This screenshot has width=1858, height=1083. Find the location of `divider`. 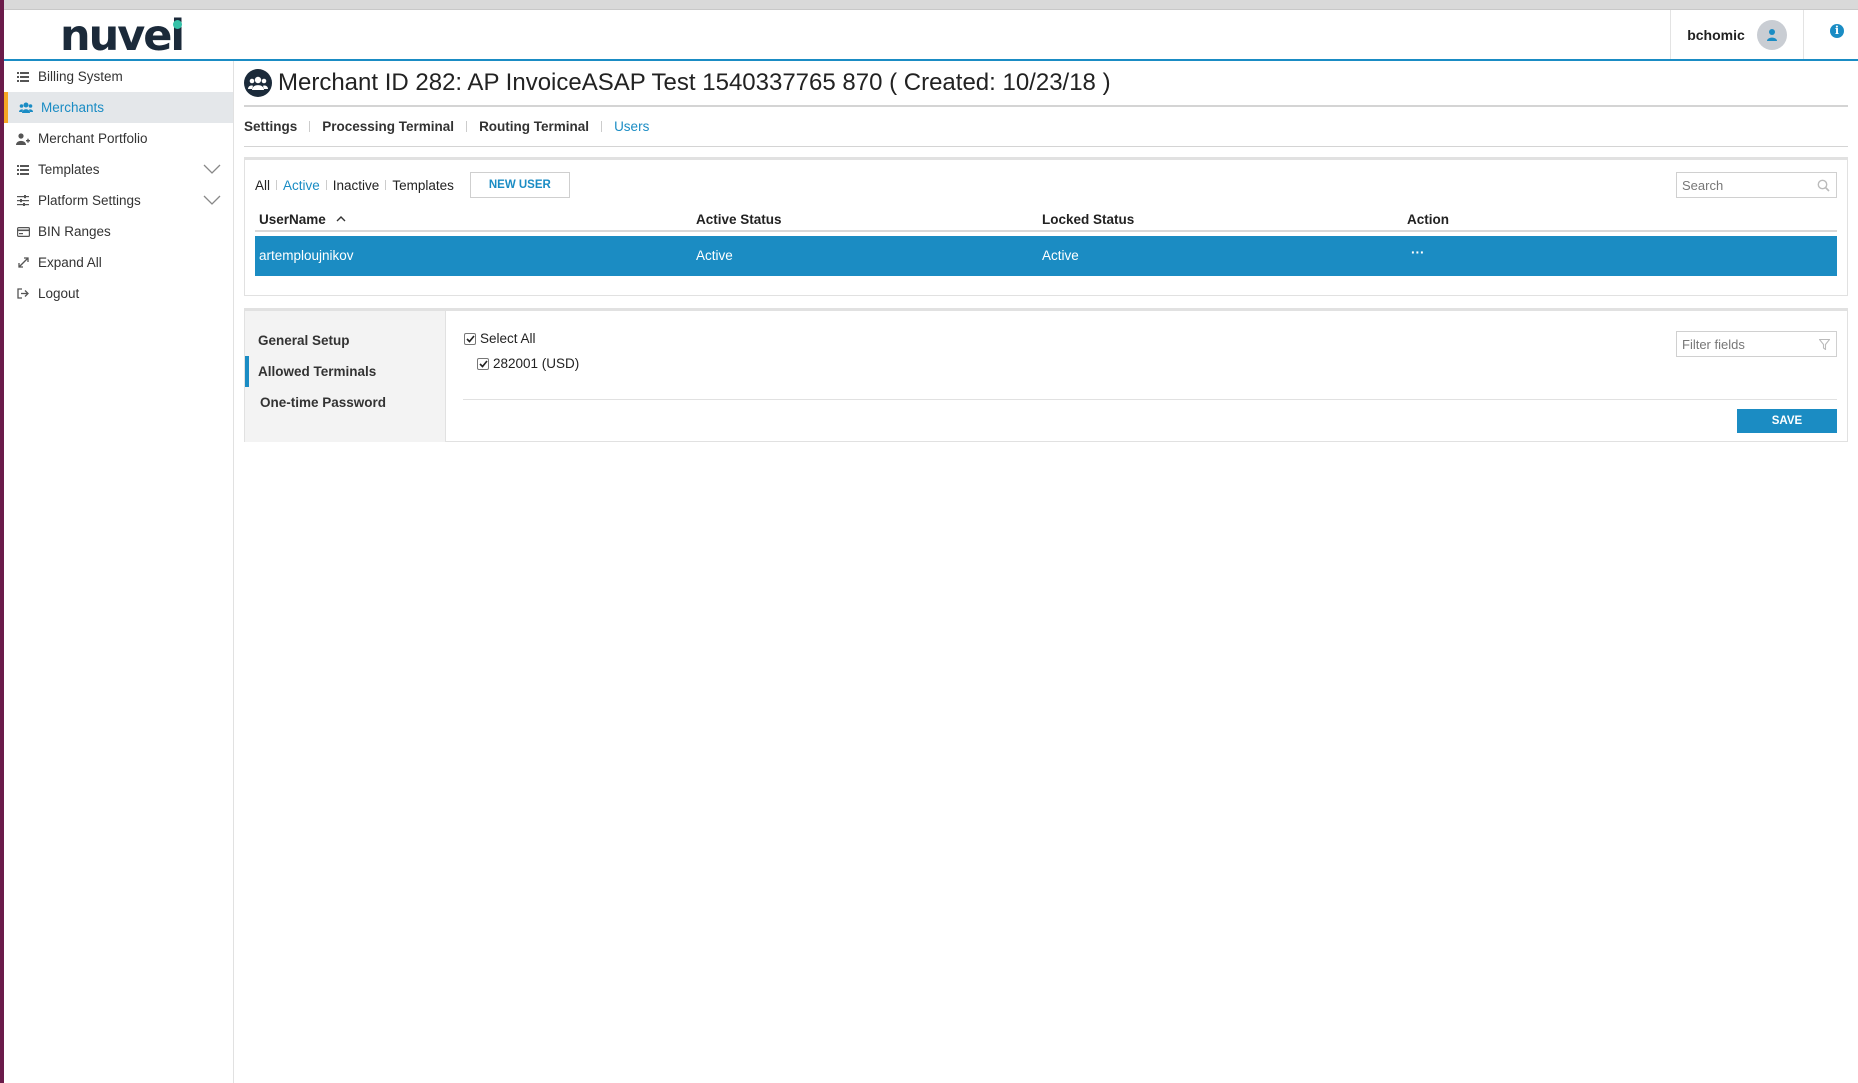

divider is located at coordinates (1150, 399).